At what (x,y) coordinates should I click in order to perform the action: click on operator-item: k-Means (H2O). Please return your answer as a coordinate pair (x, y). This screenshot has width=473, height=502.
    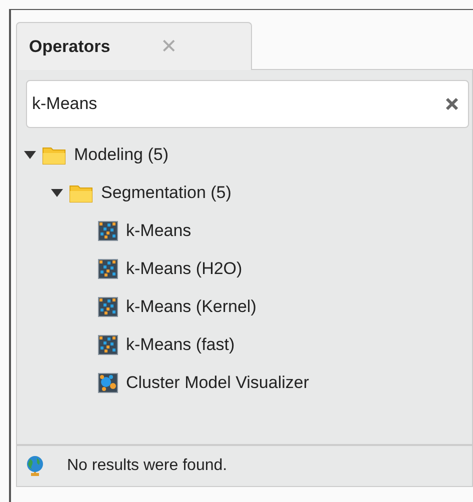
    Looking at the image, I should click on (184, 269).